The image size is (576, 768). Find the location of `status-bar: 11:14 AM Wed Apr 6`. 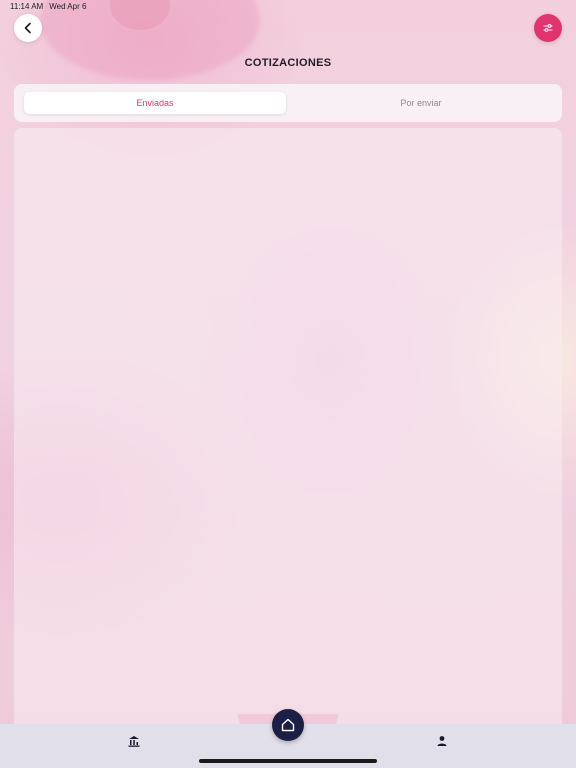

status-bar: 11:14 AM Wed Apr 6 is located at coordinates (48, 6).